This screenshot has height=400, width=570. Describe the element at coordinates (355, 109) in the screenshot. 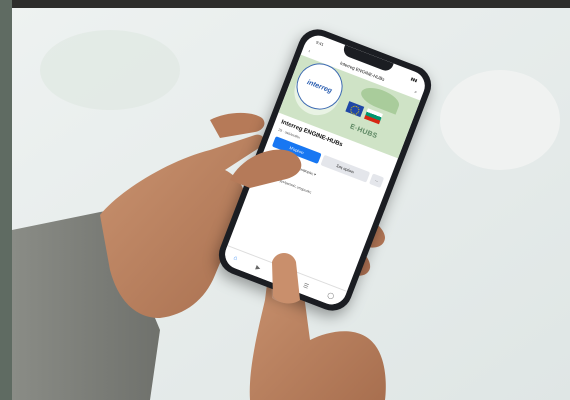

I see `eu-flag-icon` at that location.